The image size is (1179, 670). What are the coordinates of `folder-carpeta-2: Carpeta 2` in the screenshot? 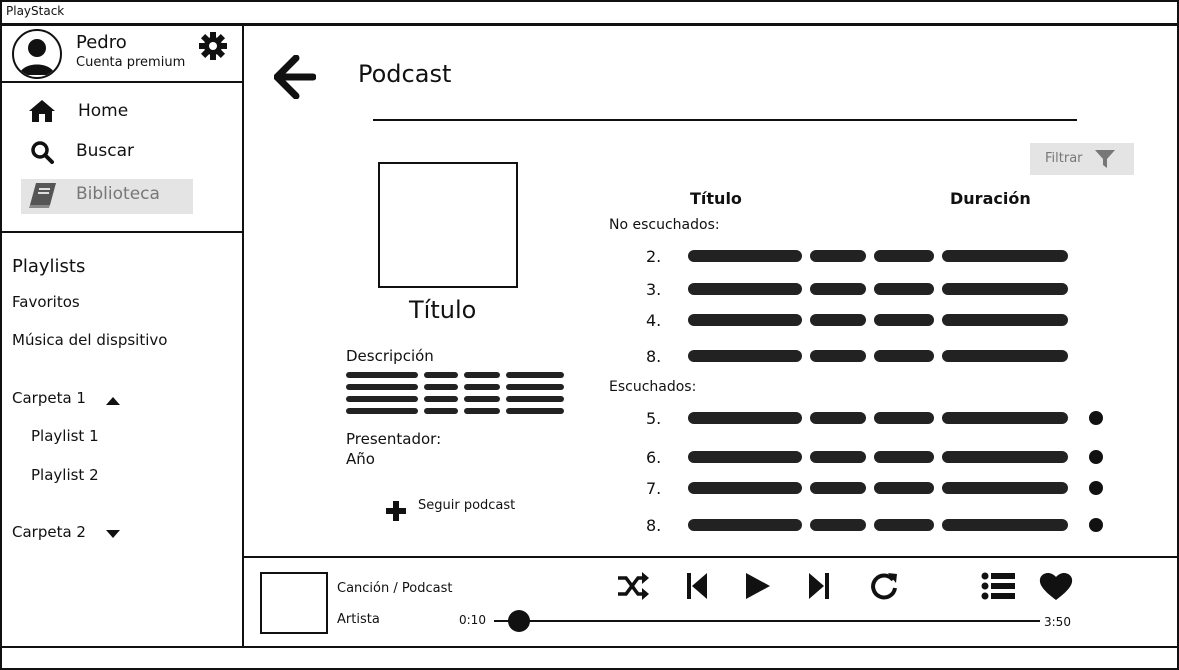 It's located at (49, 532).